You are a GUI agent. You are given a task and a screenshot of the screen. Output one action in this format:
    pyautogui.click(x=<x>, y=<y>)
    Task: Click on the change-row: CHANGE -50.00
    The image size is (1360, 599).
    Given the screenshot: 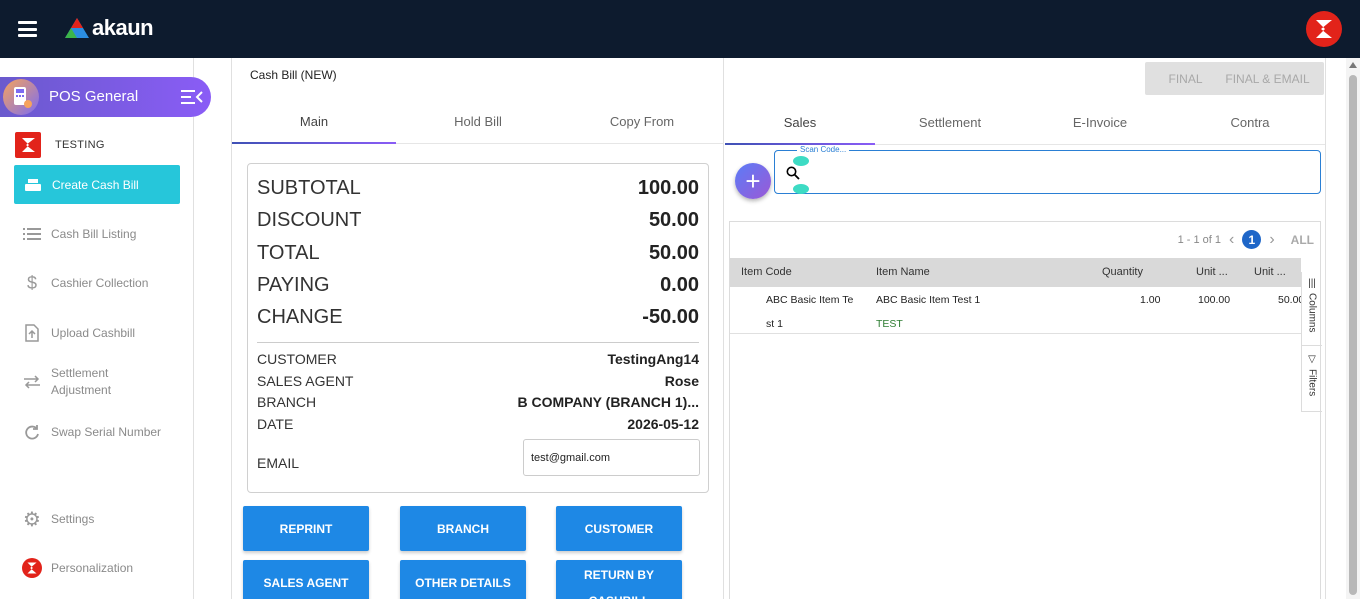 What is the action you would take?
    pyautogui.click(x=478, y=317)
    